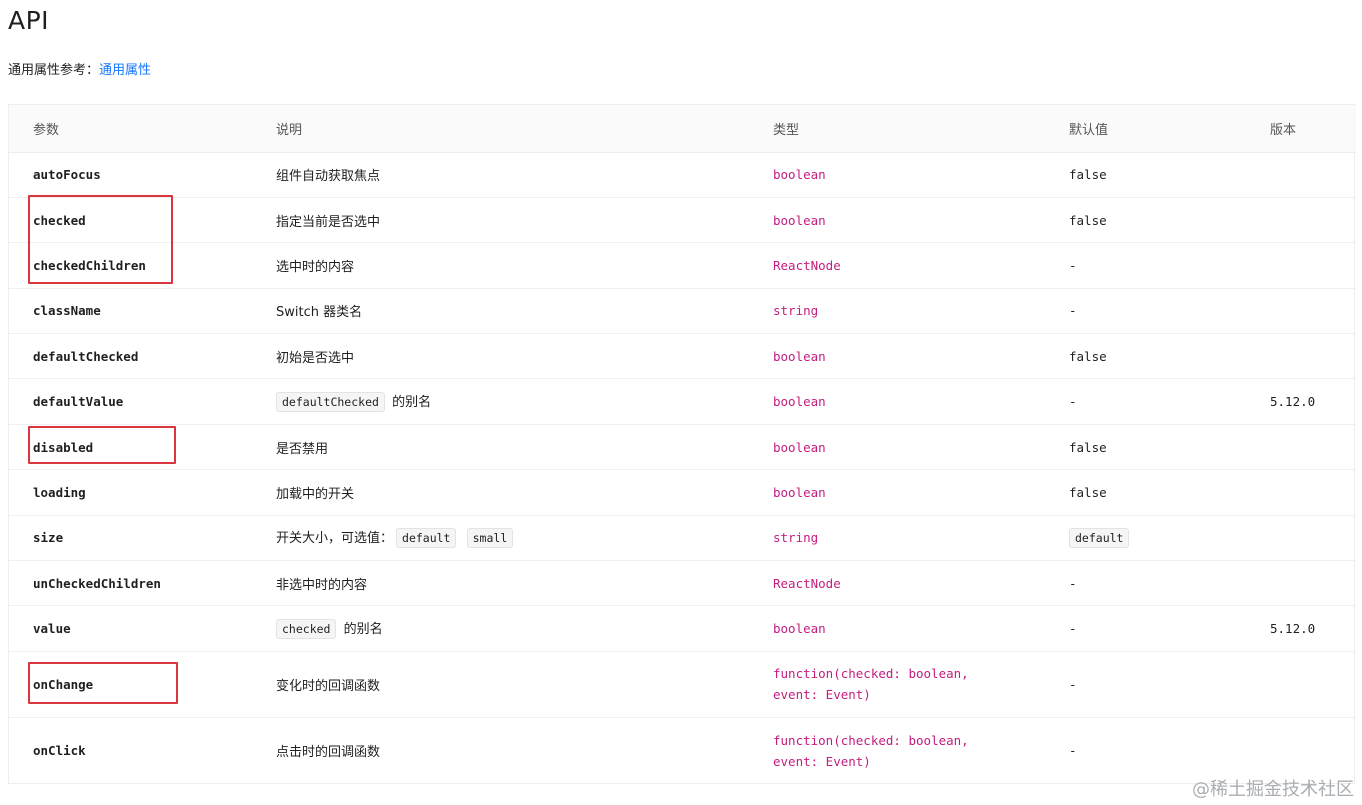 The image size is (1362, 805). Describe the element at coordinates (500, 492) in the screenshot. I see `param-desc: 加载中的开关` at that location.